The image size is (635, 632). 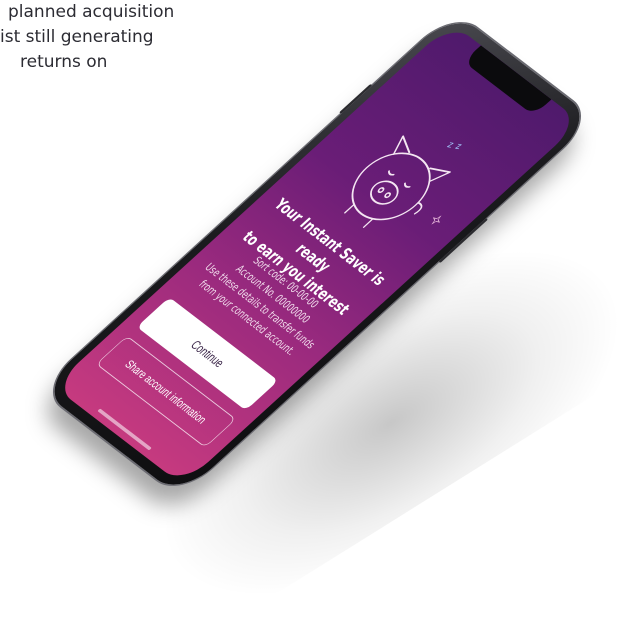 What do you see at coordinates (77, 37) in the screenshot?
I see `article-line-2: ist still generating` at bounding box center [77, 37].